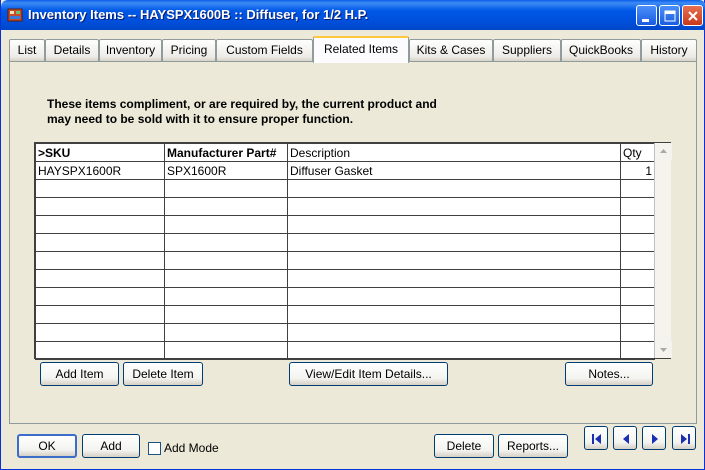 The height and width of the screenshot is (470, 705). Describe the element at coordinates (669, 15) in the screenshot. I see `maximize-button` at that location.